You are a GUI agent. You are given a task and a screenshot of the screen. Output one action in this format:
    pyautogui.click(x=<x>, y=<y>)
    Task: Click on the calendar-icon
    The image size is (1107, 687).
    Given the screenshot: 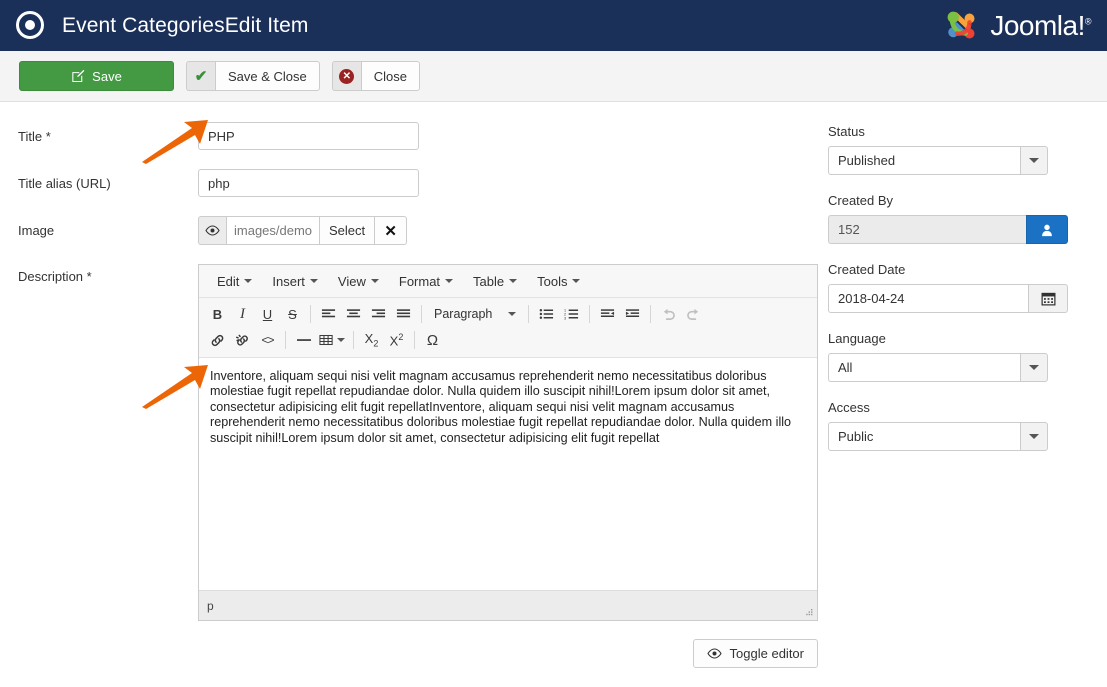 What is the action you would take?
    pyautogui.click(x=1048, y=298)
    